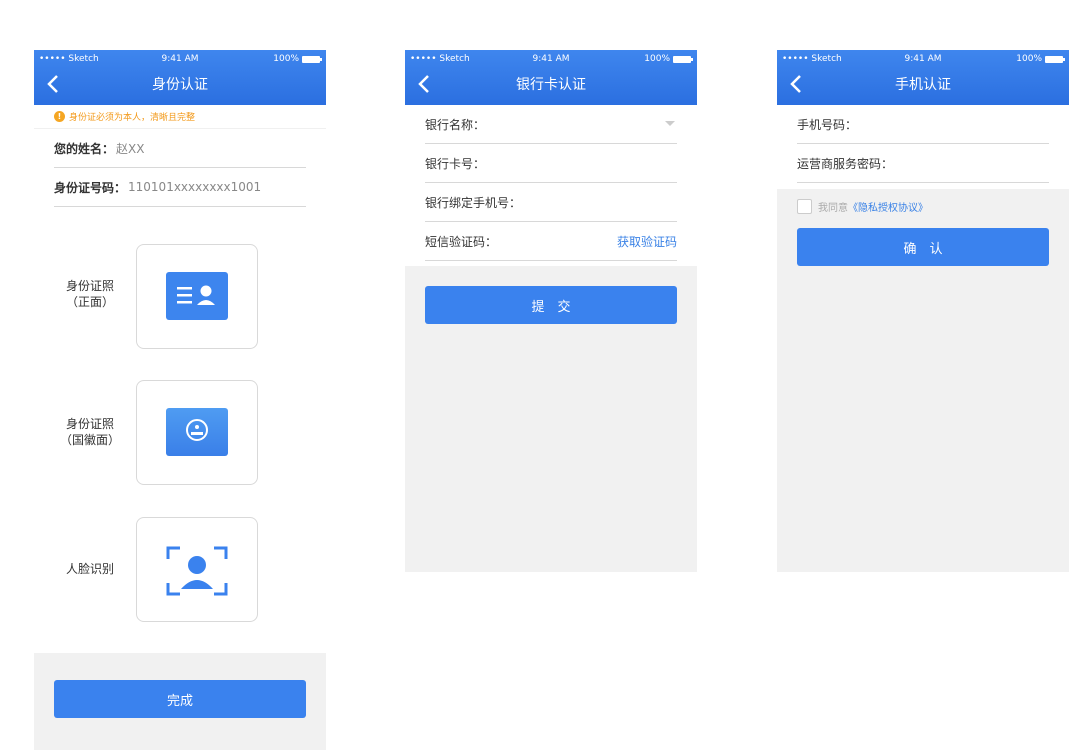  I want to click on bottom-area: 完成, so click(180, 701).